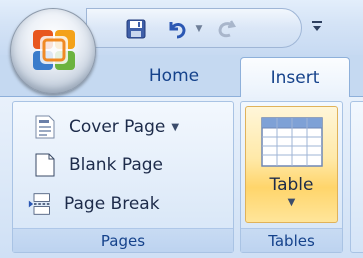 This screenshot has height=258, width=363. What do you see at coordinates (40, 204) in the screenshot?
I see `page-break-icon` at bounding box center [40, 204].